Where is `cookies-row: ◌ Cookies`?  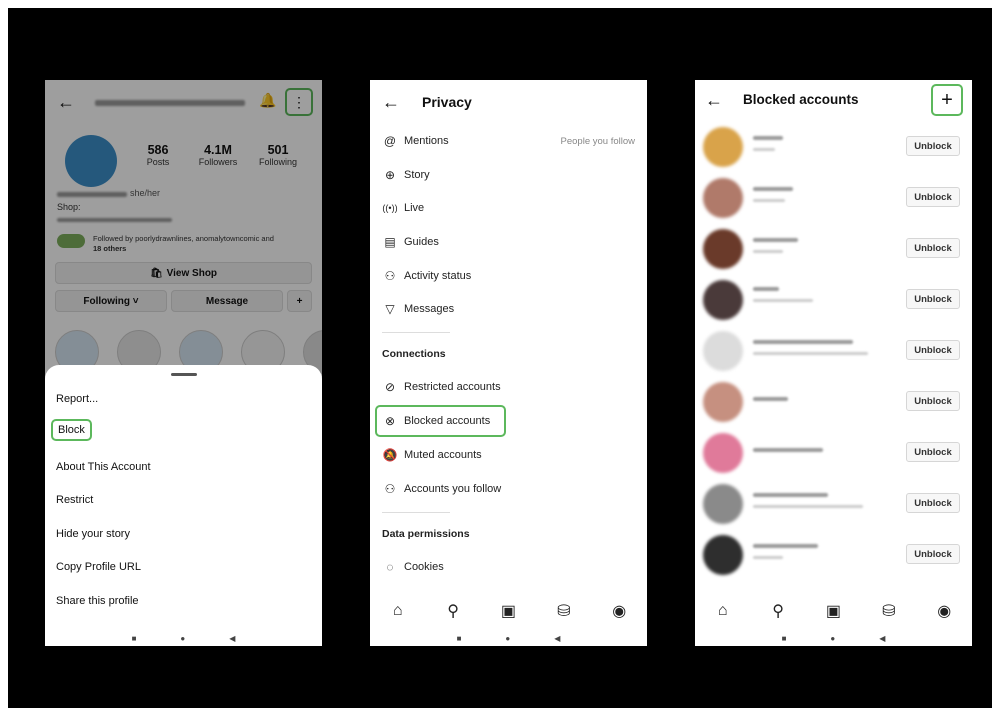
cookies-row: ◌ Cookies is located at coordinates (412, 567).